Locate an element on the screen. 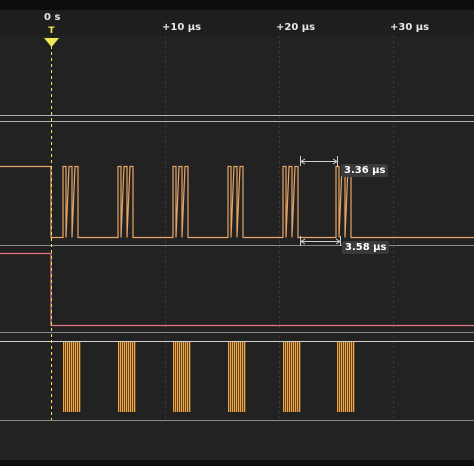 Image resolution: width=474 pixels, height=466 pixels. bottom-border is located at coordinates (237, 463).